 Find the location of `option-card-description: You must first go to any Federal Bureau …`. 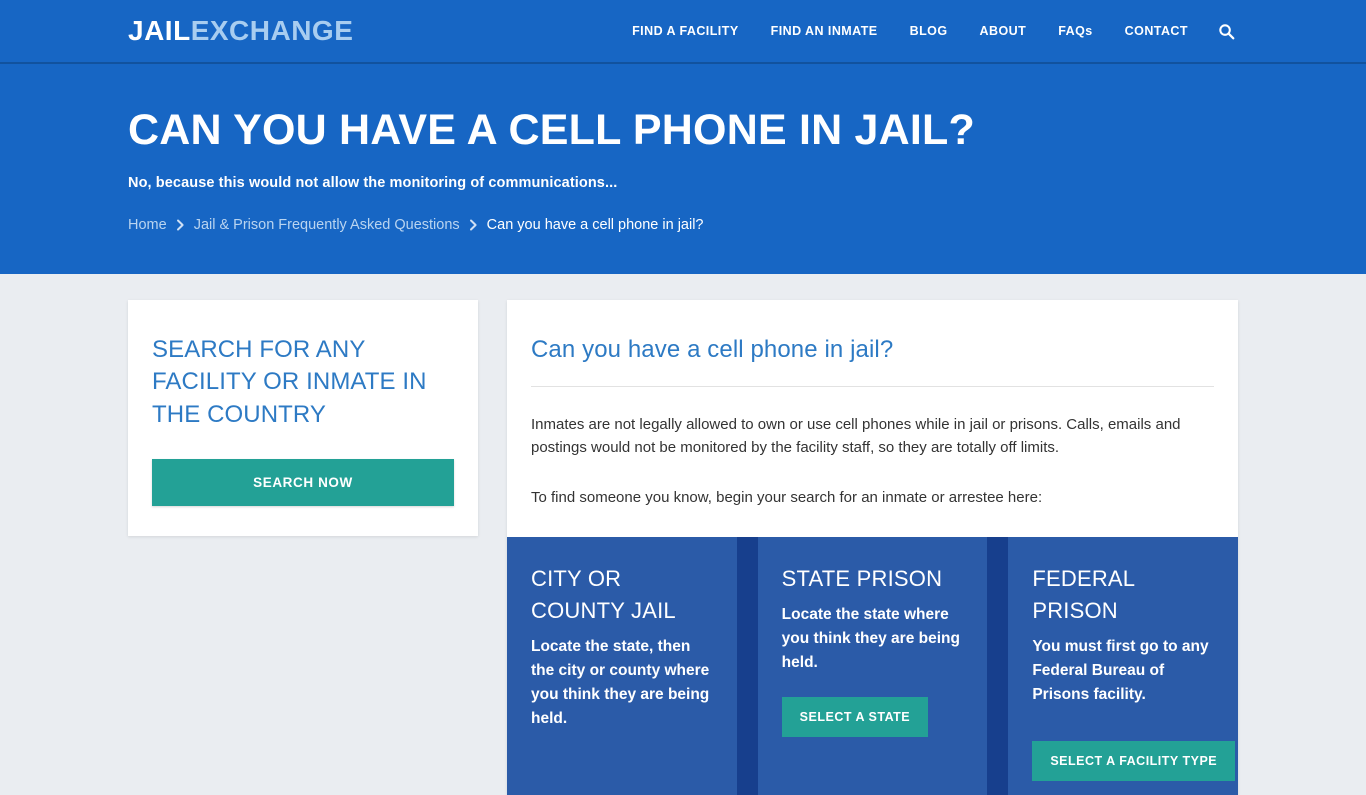

option-card-description: You must first go to any Federal Bureau … is located at coordinates (1120, 670).